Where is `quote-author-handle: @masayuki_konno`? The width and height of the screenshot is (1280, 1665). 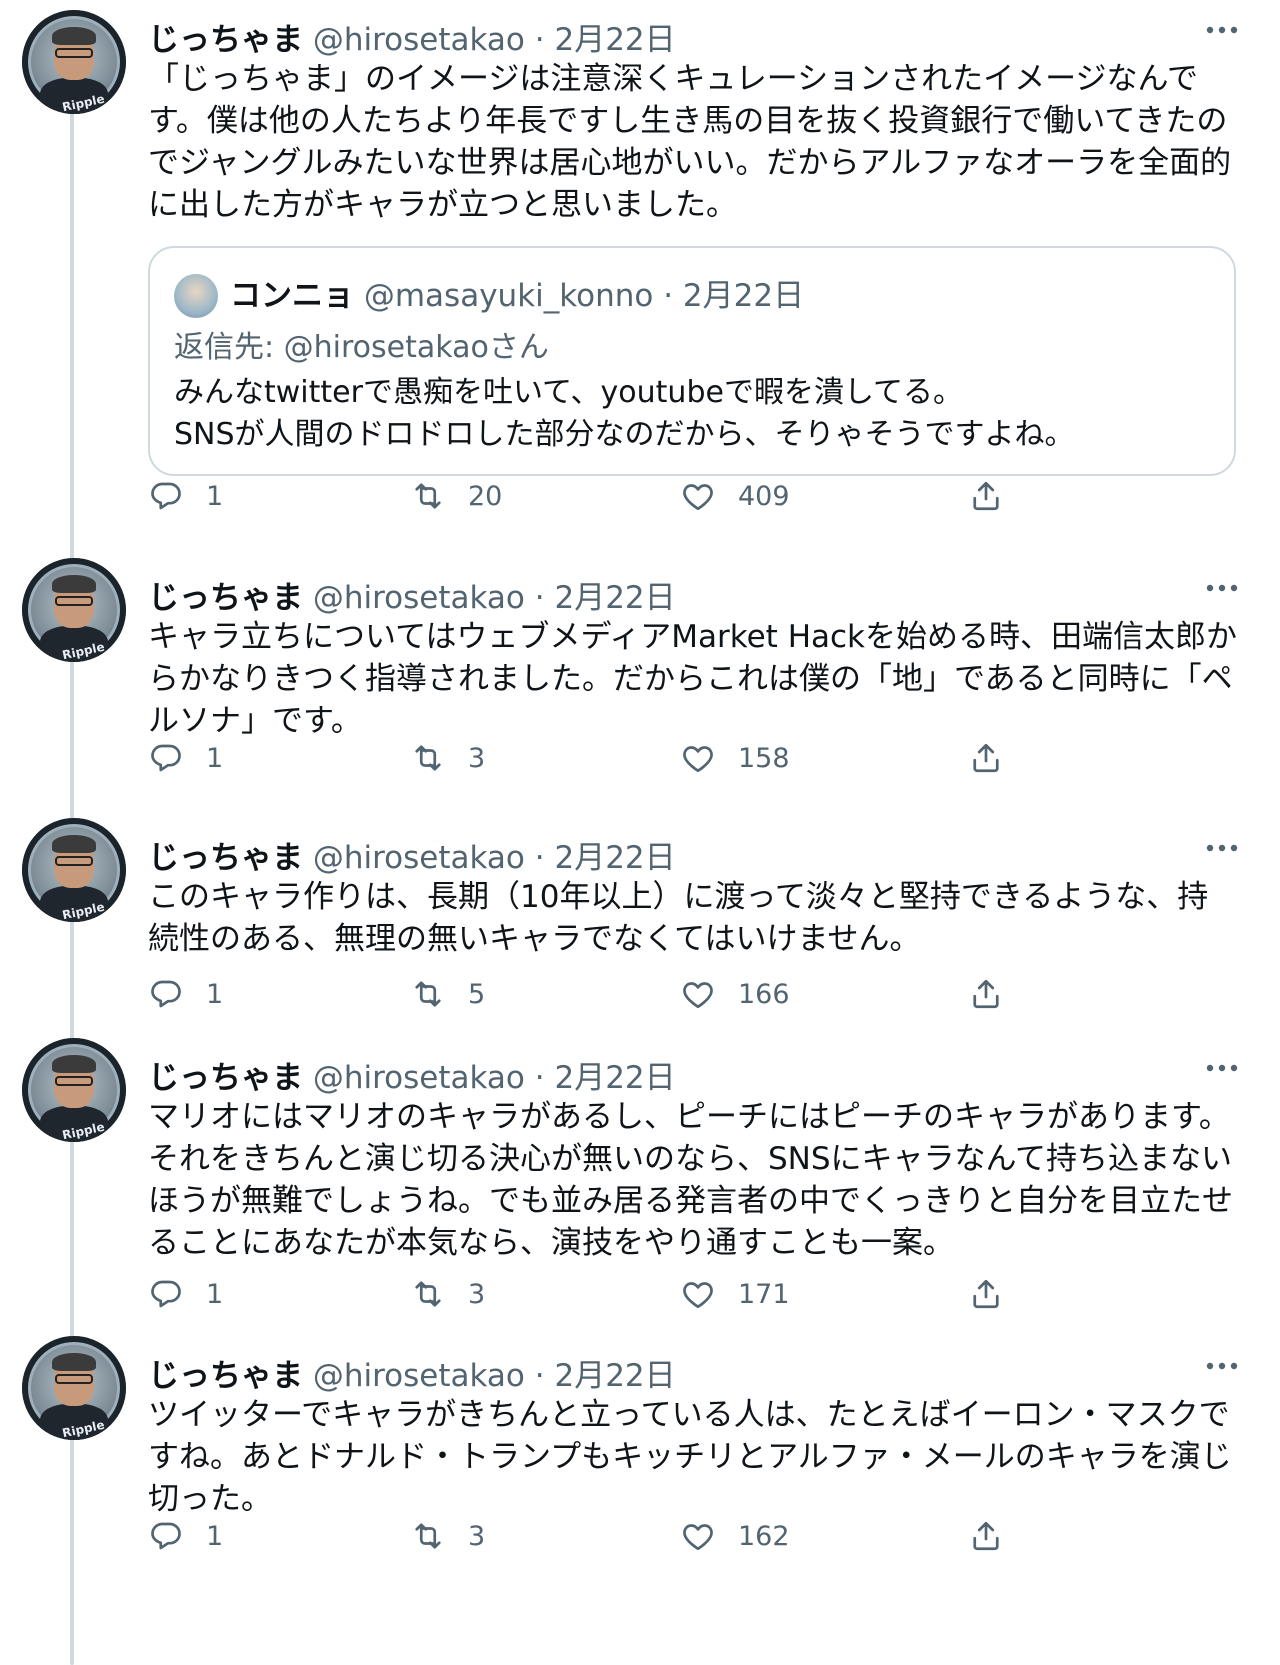
quote-author-handle: @masayuki_konno is located at coordinates (508, 296).